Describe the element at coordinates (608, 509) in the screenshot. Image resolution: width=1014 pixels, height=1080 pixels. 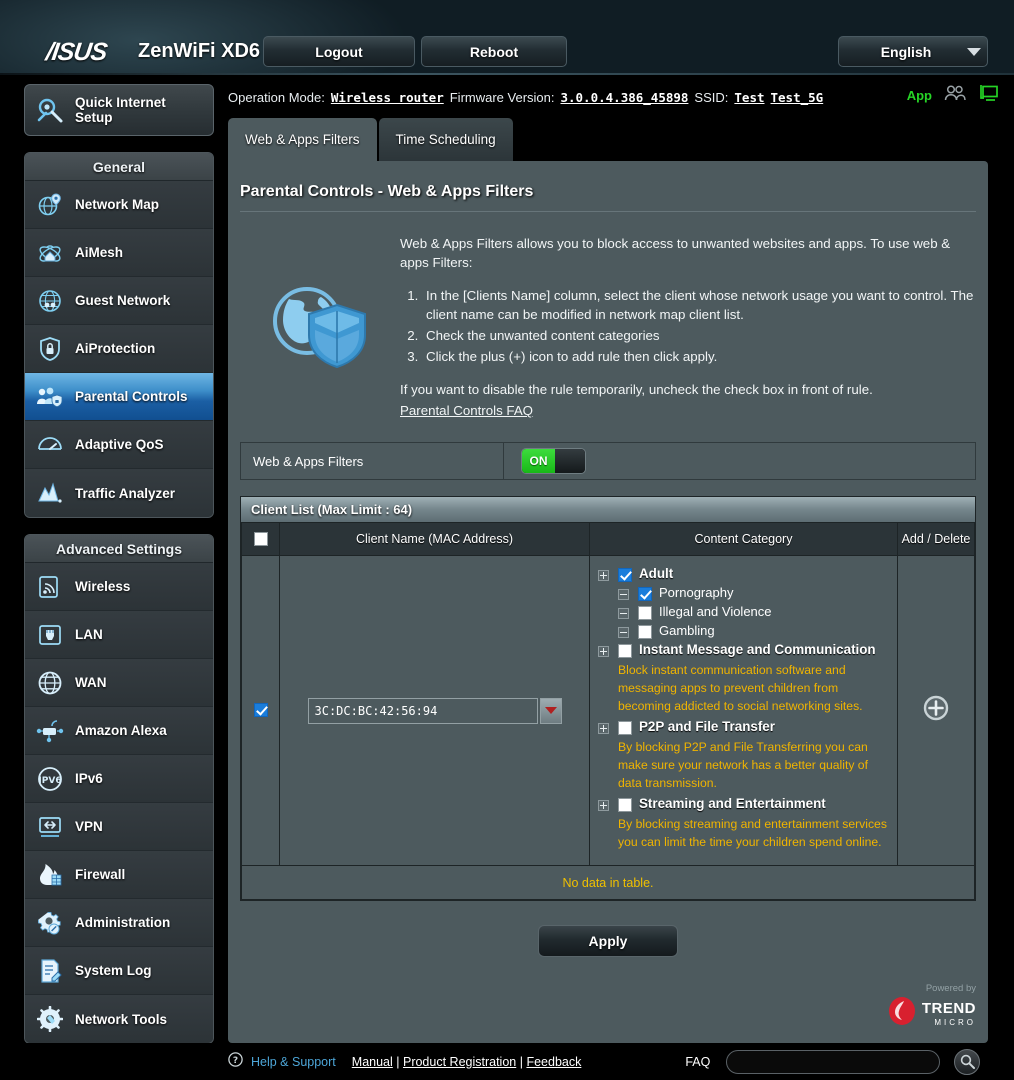
I see `client-list-title: Client List (Max Limit : 64)` at that location.